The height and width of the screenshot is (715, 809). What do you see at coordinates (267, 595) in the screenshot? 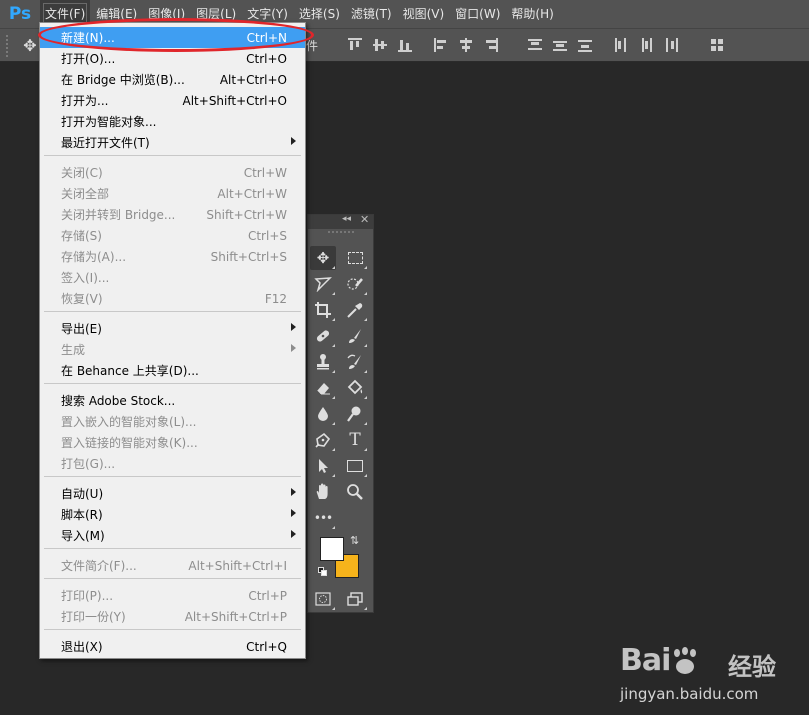
I see `menu-item-shortcut: Ctrl+P` at bounding box center [267, 595].